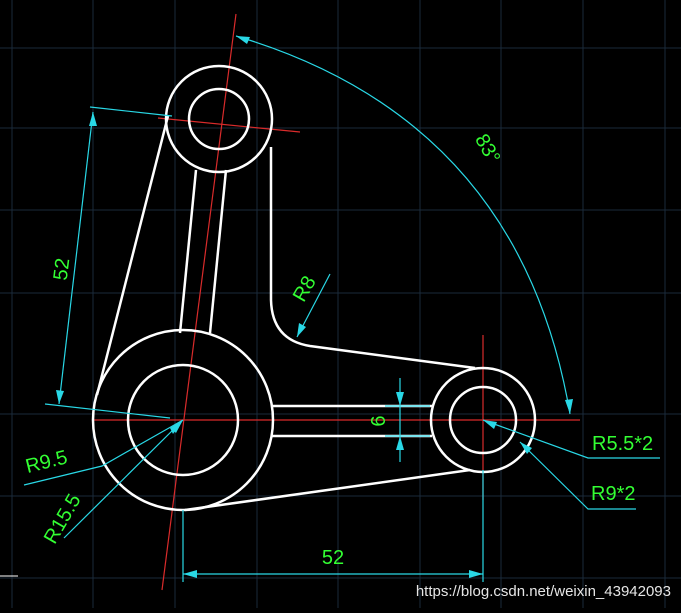 The width and height of the screenshot is (681, 613). I want to click on arrow-slot-bottom, so click(400, 443).